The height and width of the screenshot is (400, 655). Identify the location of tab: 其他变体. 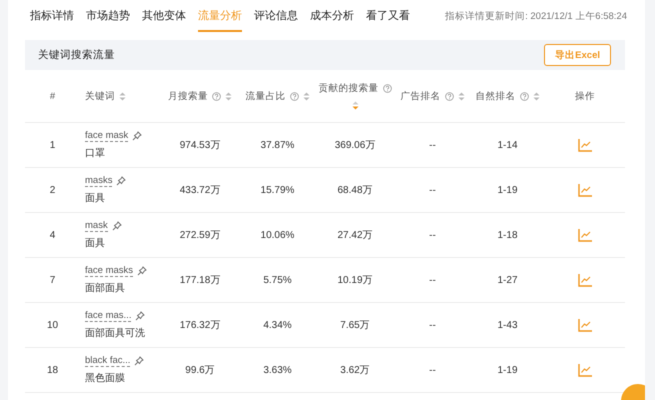
(164, 16).